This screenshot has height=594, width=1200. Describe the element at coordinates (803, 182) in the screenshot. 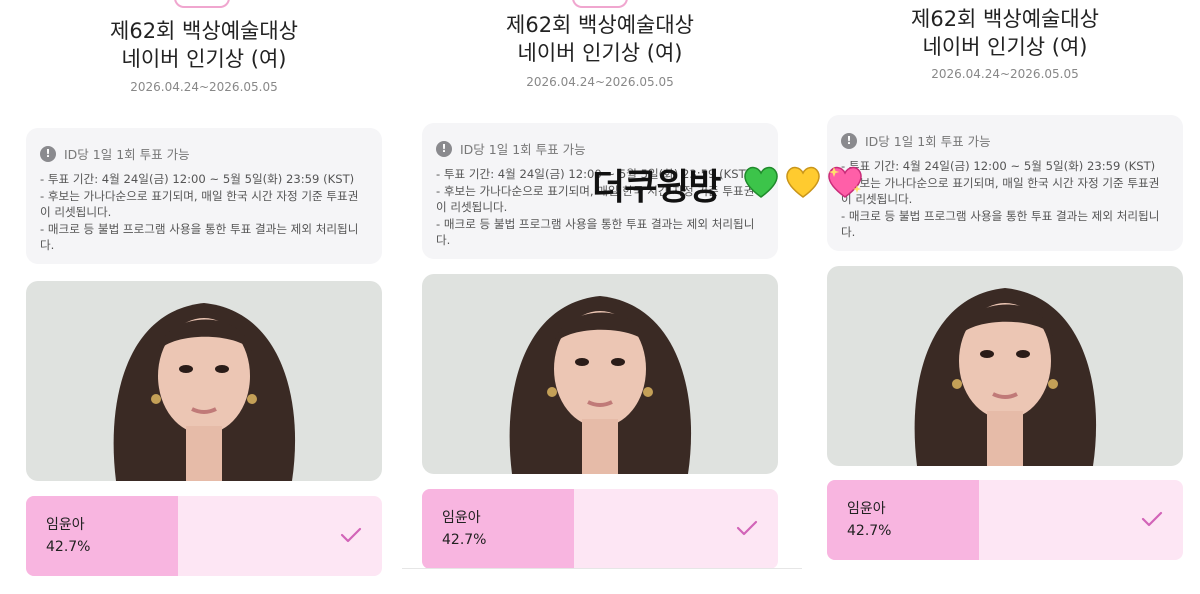

I see `yellow-heart-icon` at that location.